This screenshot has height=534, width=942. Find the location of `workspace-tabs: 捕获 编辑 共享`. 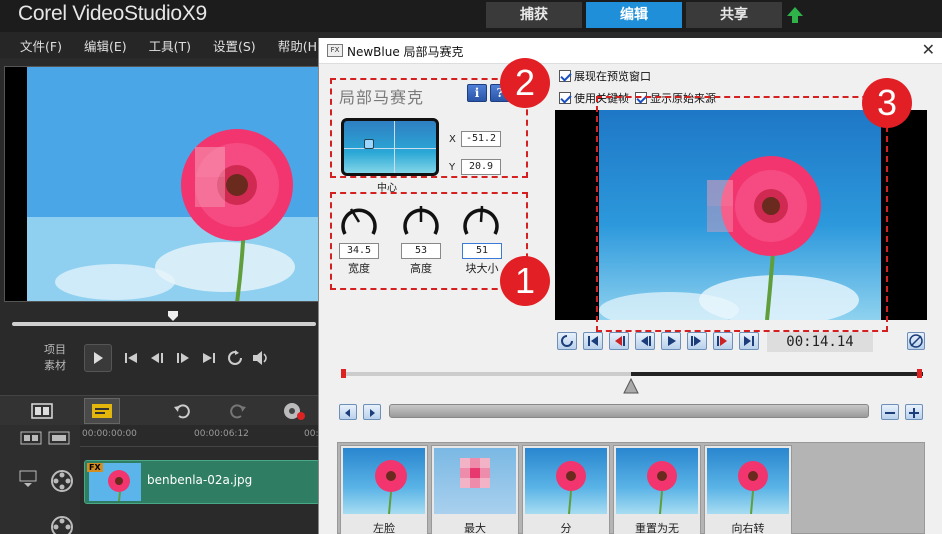

workspace-tabs: 捕获 编辑 共享 is located at coordinates (636, 15).